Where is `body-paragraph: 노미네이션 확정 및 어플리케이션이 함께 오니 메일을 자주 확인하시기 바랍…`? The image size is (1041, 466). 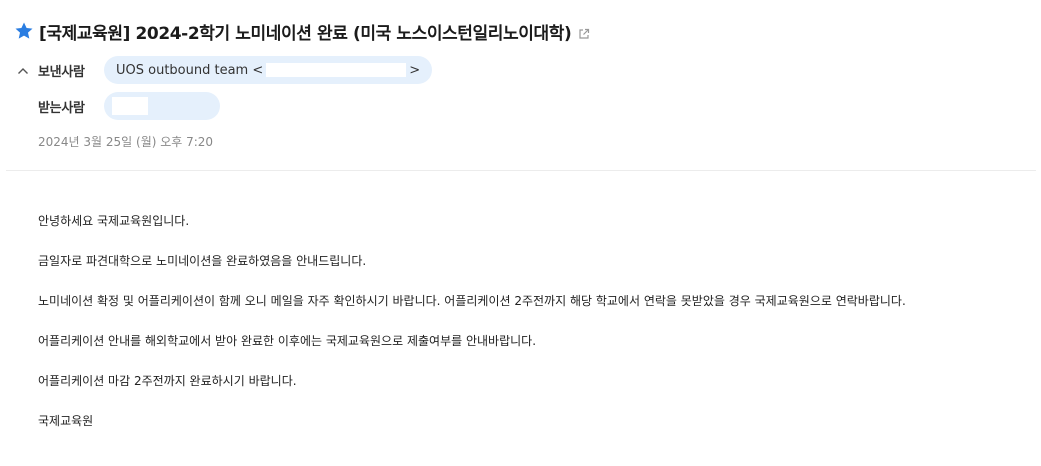 body-paragraph: 노미네이션 확정 및 어플리케이션이 함께 오니 메일을 자주 확인하시기 바랍… is located at coordinates (472, 301).